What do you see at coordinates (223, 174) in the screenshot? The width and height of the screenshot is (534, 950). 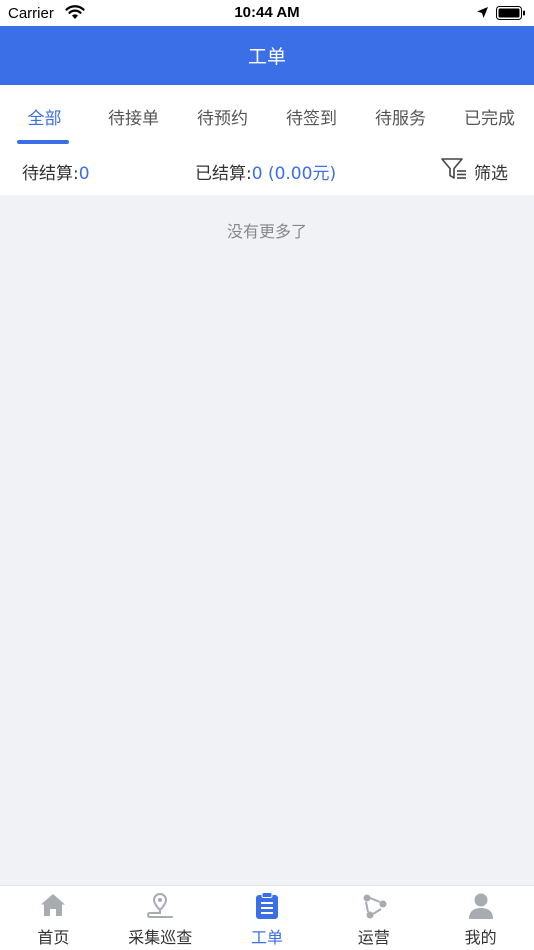 I see `settled-label: 已结算:` at bounding box center [223, 174].